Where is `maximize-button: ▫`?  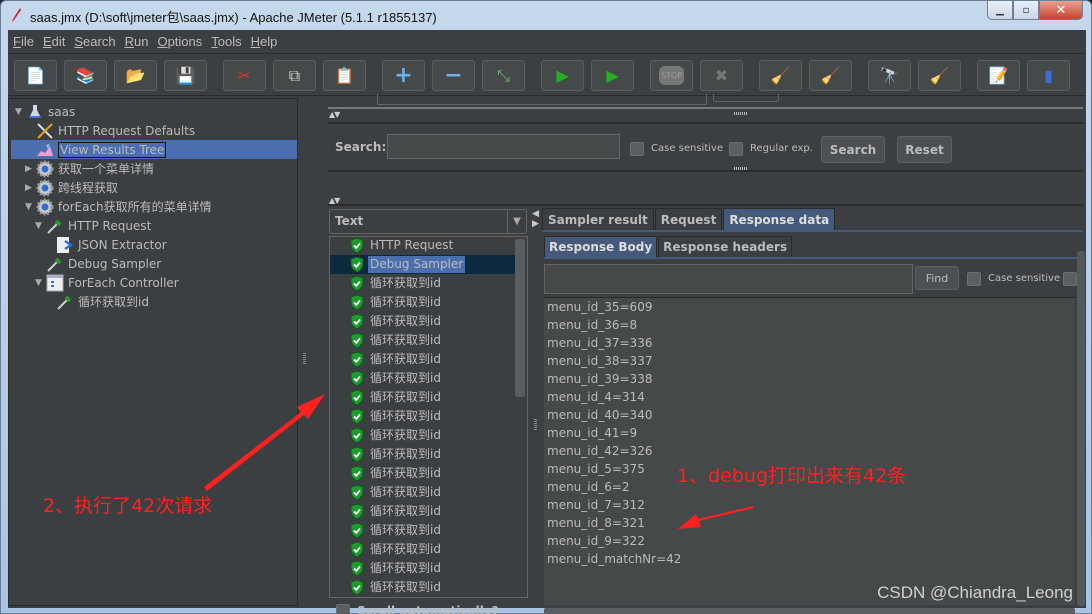 maximize-button: ▫ is located at coordinates (1026, 10).